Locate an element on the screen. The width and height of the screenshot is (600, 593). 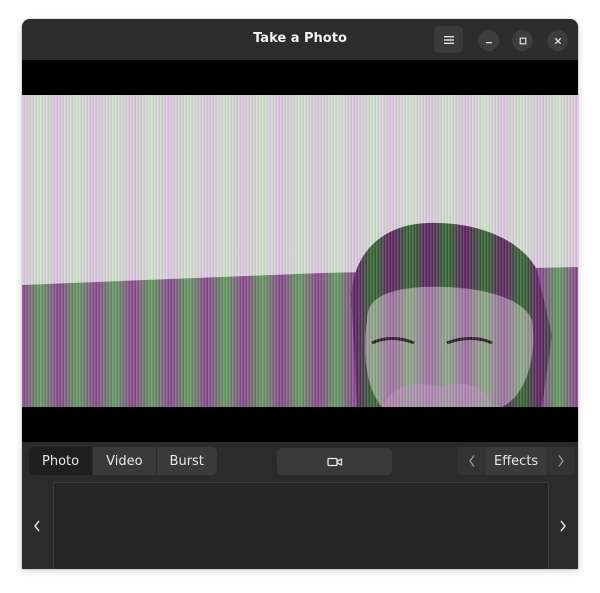
mode-selector: Photo Video Burst is located at coordinates (123, 461).